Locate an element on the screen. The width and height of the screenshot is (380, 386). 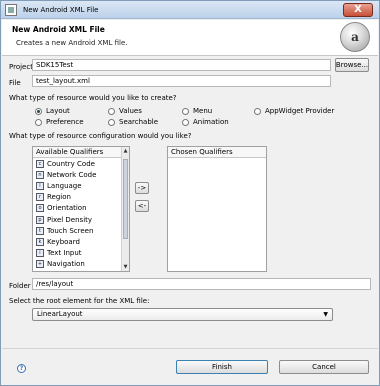
list-item-label: Network Code is located at coordinates (72, 174).